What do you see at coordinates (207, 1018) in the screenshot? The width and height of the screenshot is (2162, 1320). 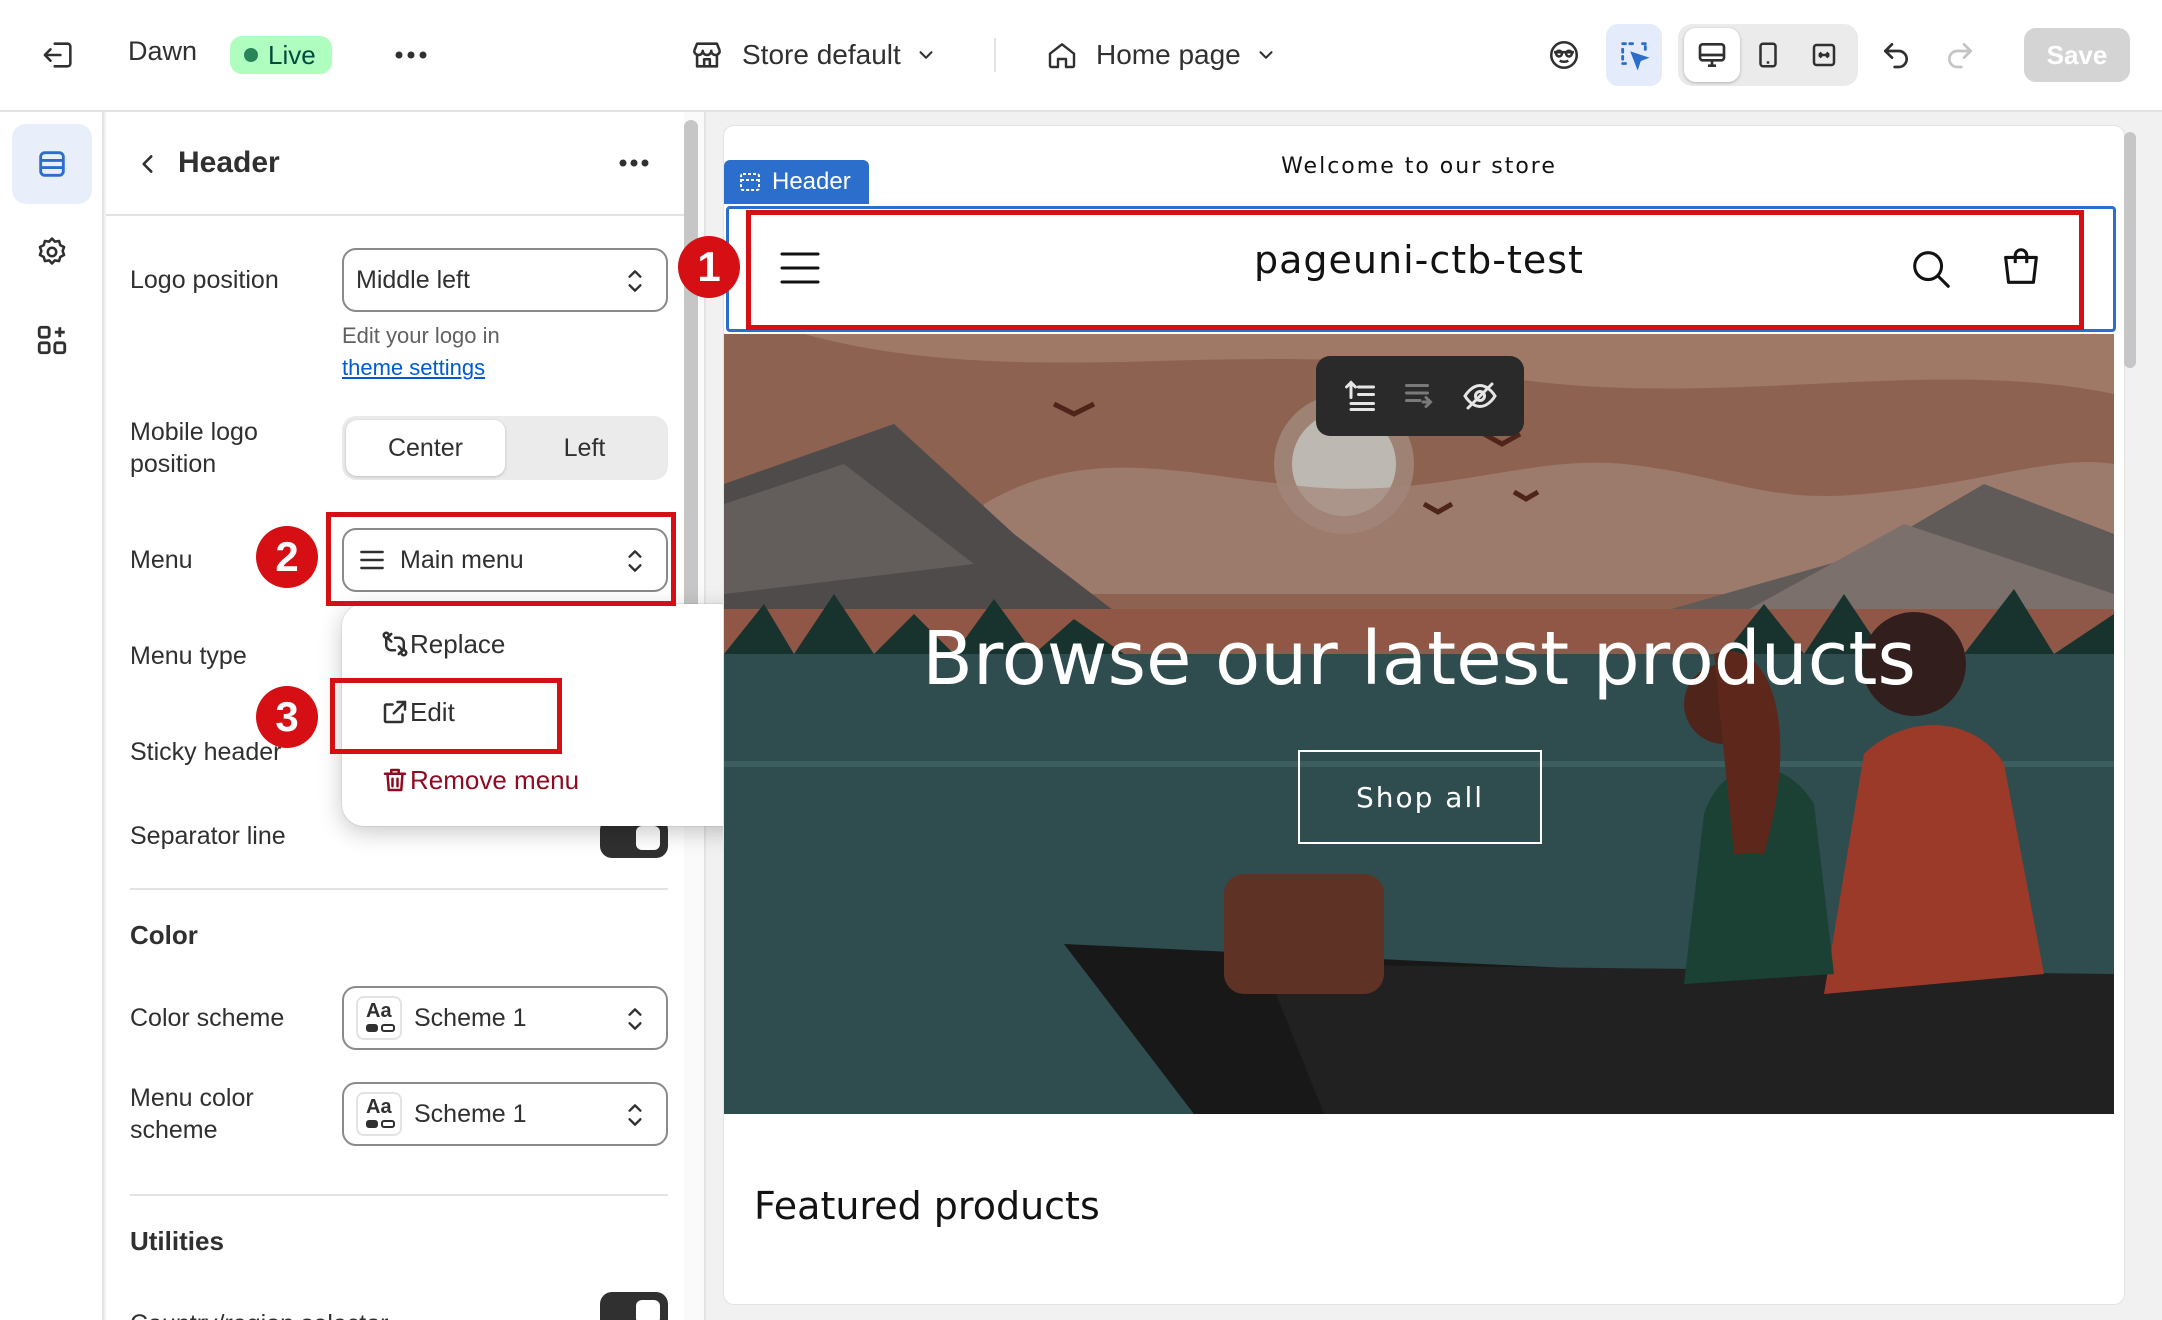 I see `color-scheme-label: Color scheme` at bounding box center [207, 1018].